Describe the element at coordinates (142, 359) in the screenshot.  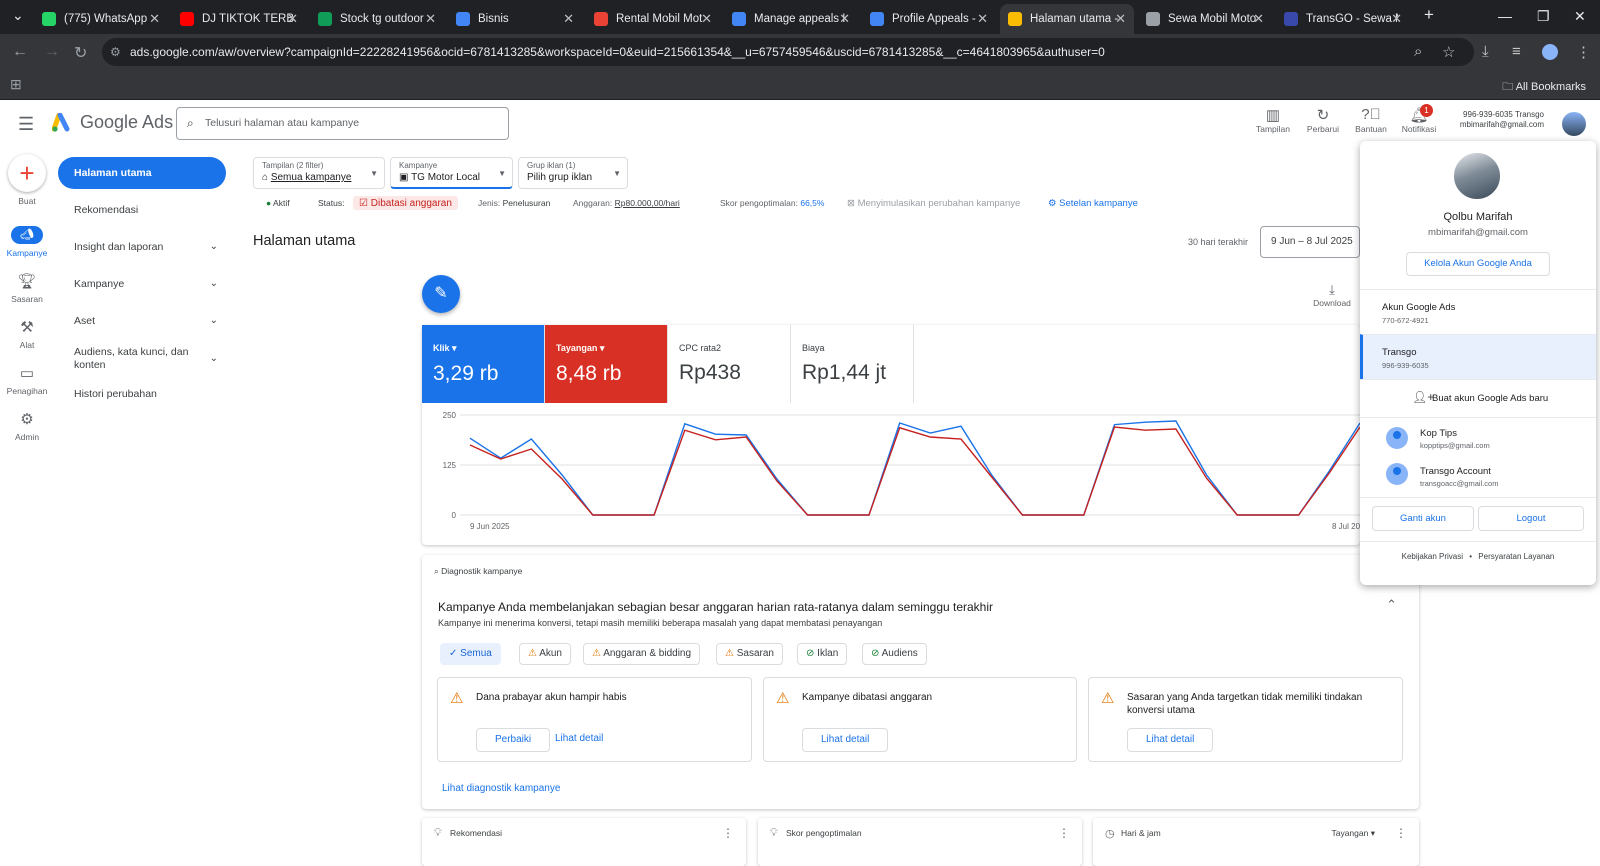
I see `nav-item-audiences: Audiens, kata kunci, dan konten ⌄` at that location.